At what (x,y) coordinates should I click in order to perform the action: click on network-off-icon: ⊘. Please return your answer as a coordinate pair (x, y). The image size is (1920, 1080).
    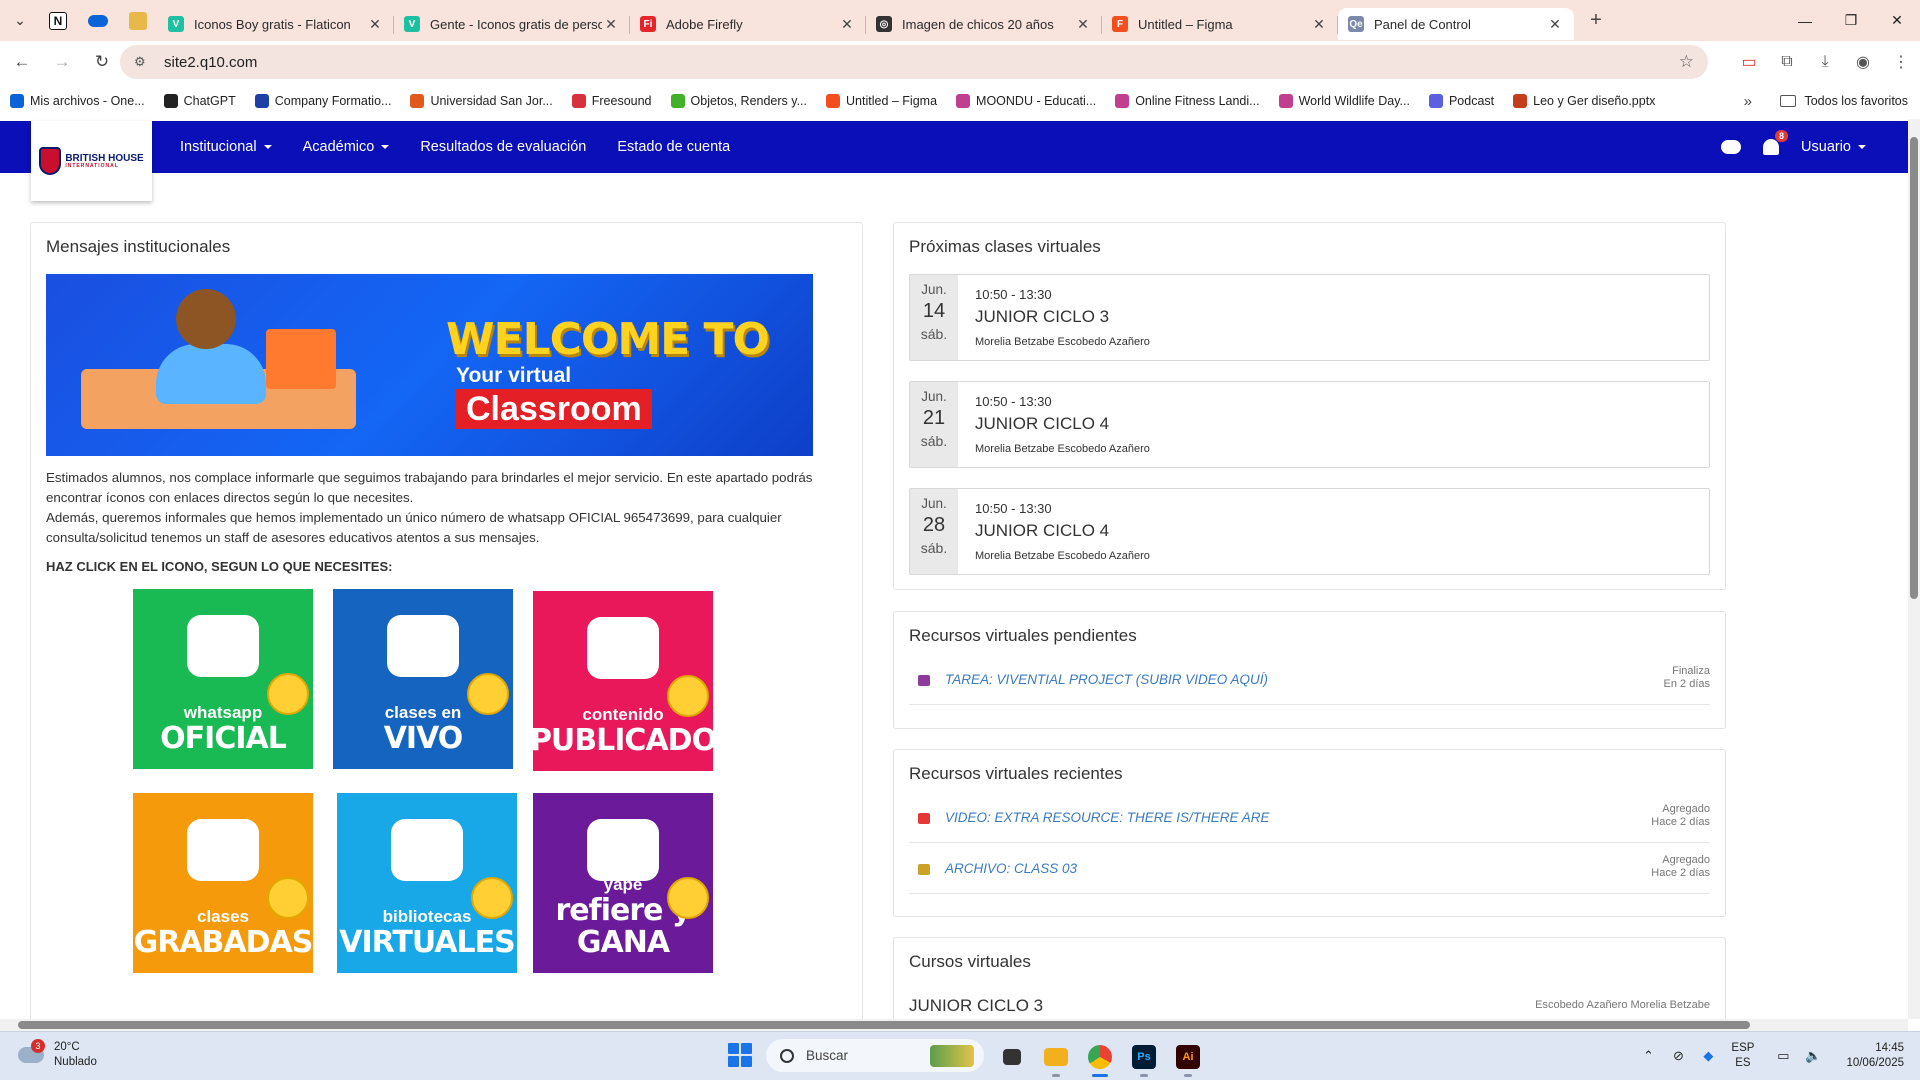
    Looking at the image, I should click on (1678, 1056).